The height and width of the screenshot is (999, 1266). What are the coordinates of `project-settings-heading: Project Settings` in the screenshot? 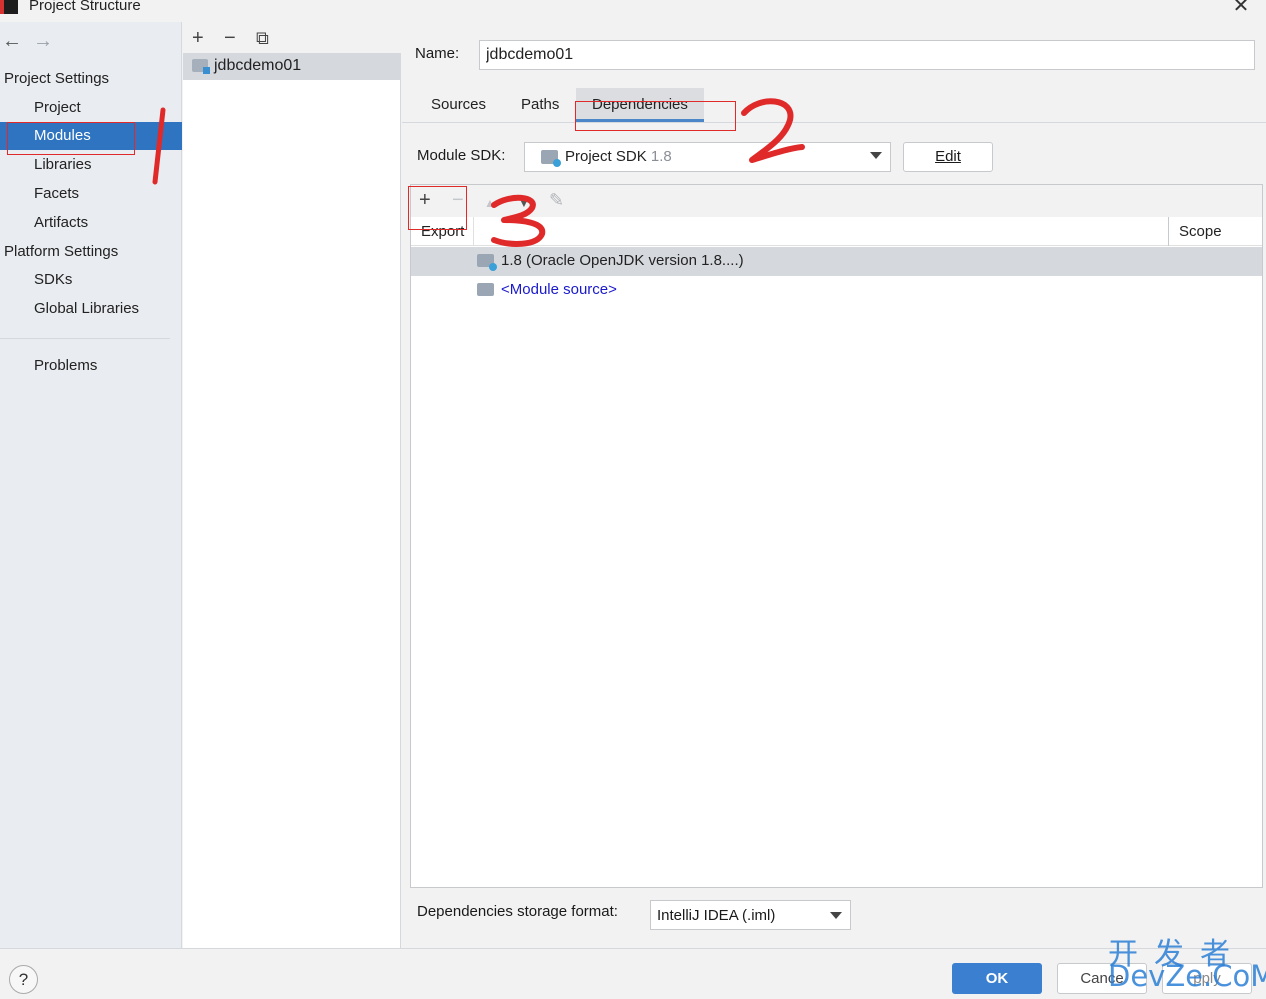 It's located at (57, 78).